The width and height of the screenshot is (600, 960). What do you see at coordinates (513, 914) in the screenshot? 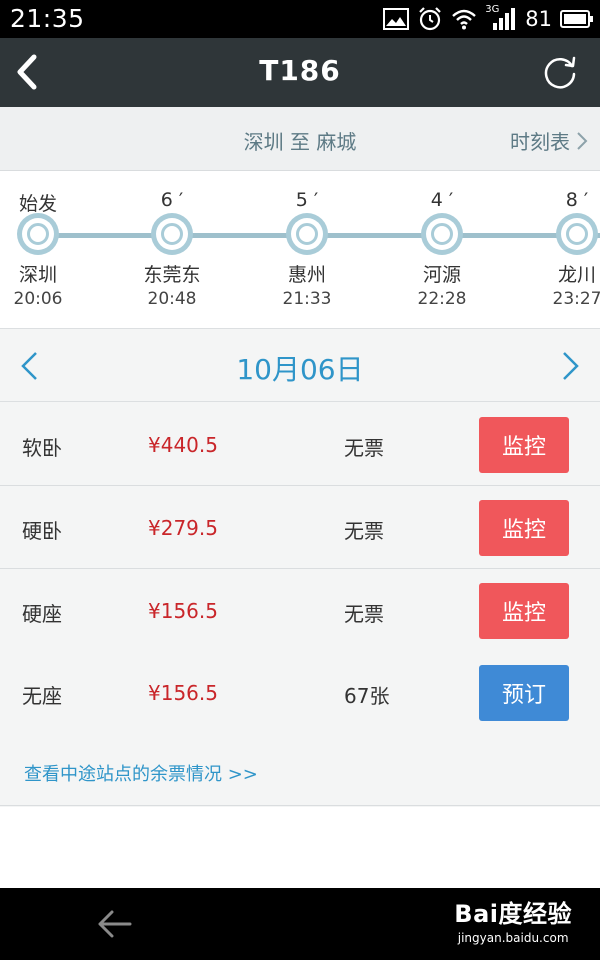
I see `watermark-logo: Bai度经验` at bounding box center [513, 914].